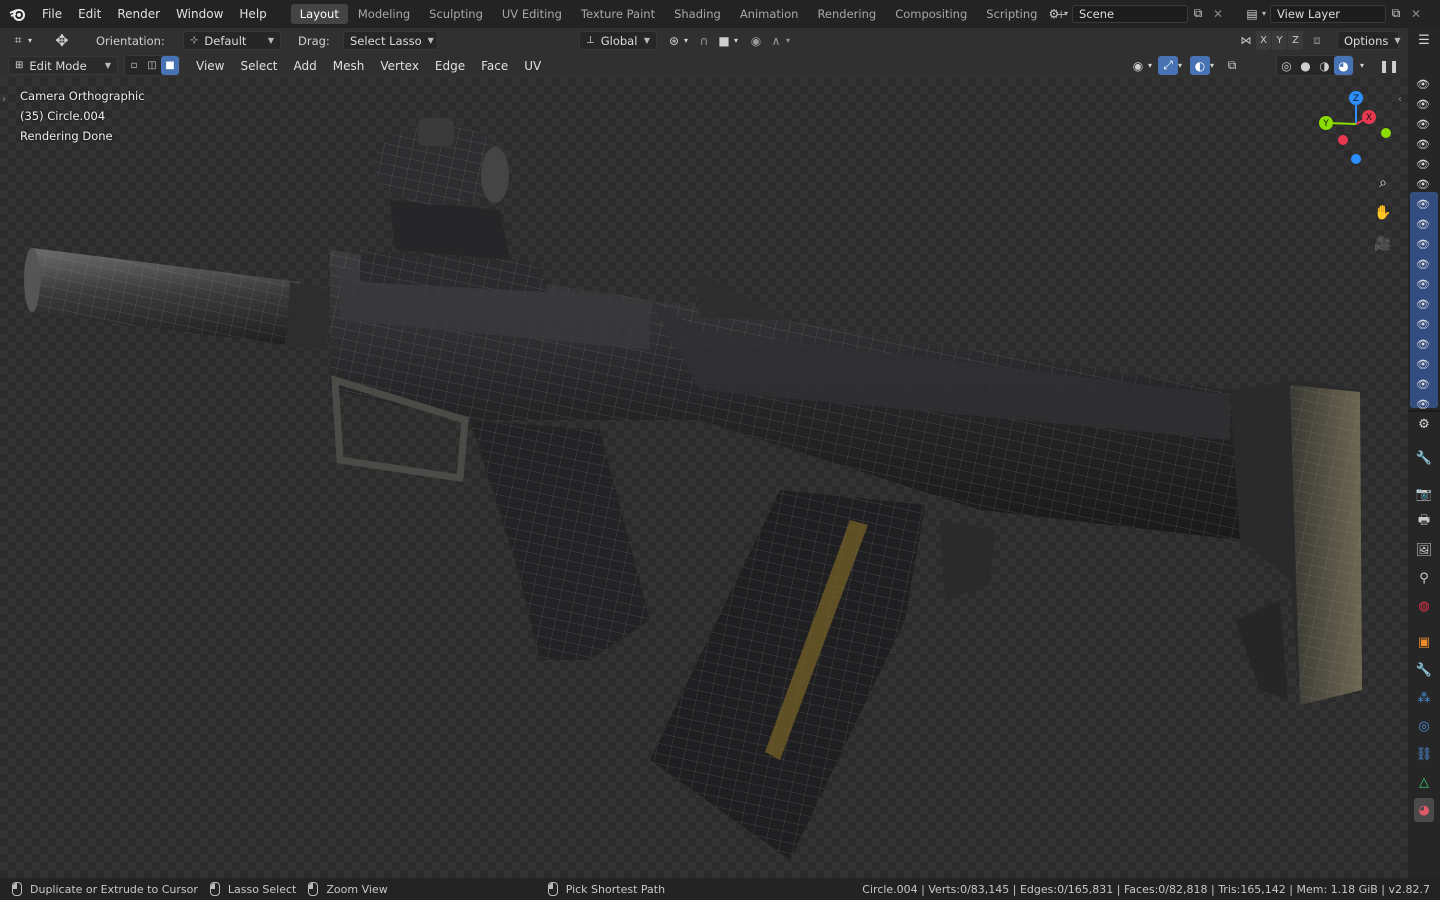 Image resolution: width=1440 pixels, height=900 pixels. Describe the element at coordinates (152, 65) in the screenshot. I see `edge-select-icon: ◫` at that location.